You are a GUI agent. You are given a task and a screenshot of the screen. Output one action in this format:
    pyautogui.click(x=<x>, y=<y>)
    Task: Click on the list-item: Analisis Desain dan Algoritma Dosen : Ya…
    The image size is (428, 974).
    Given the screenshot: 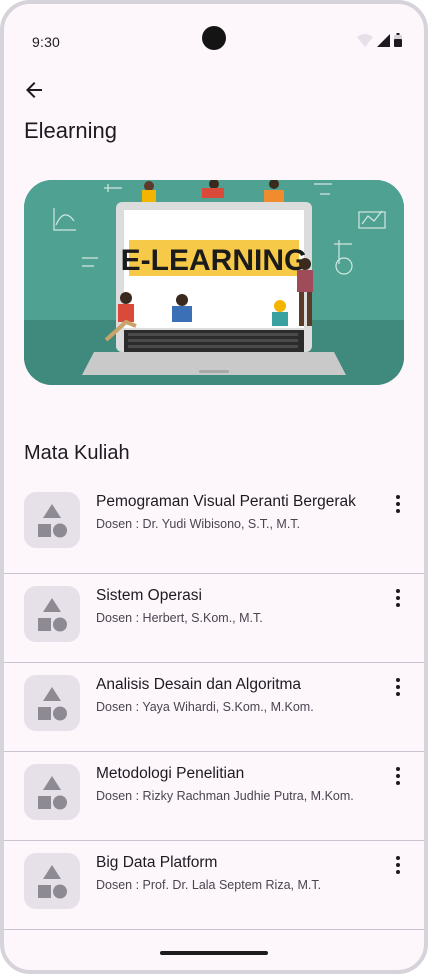 What is the action you would take?
    pyautogui.click(x=214, y=707)
    